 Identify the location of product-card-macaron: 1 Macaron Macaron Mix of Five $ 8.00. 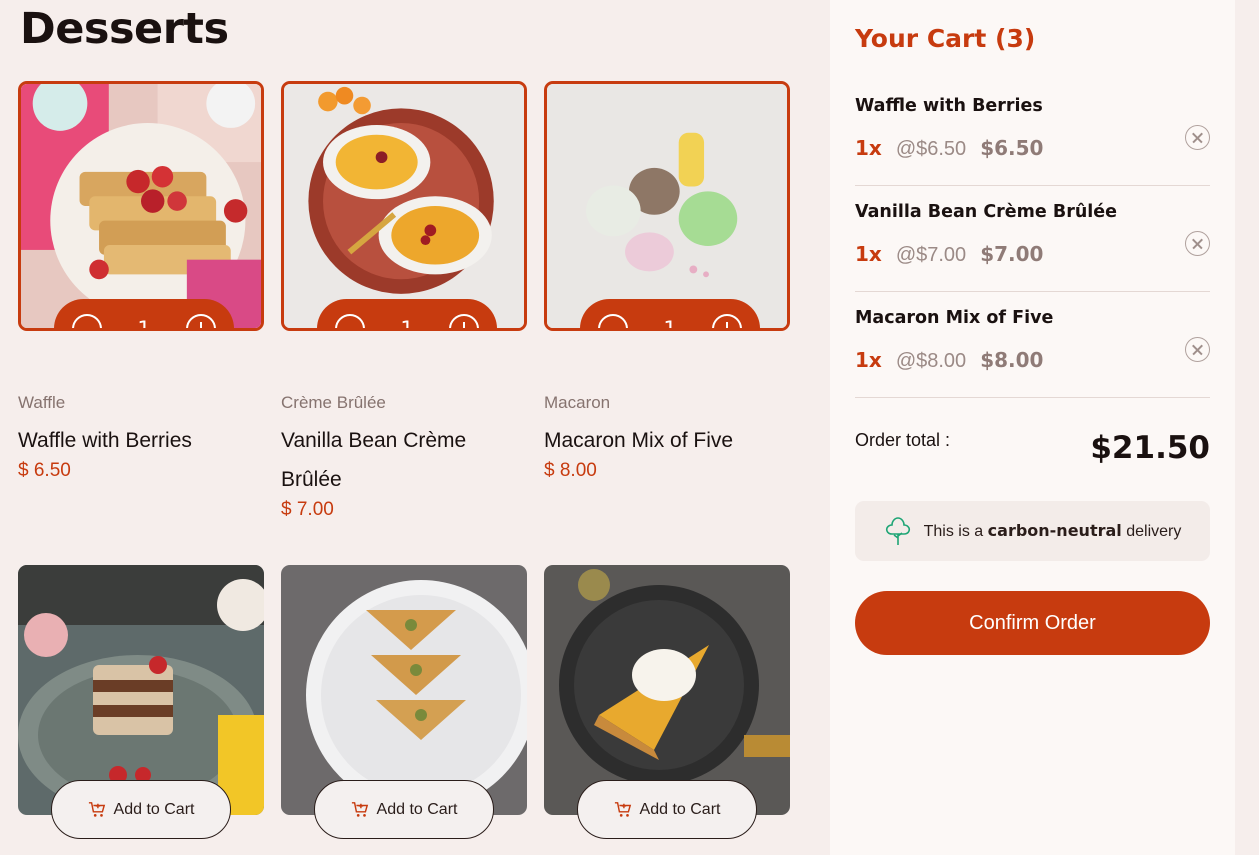
(667, 281).